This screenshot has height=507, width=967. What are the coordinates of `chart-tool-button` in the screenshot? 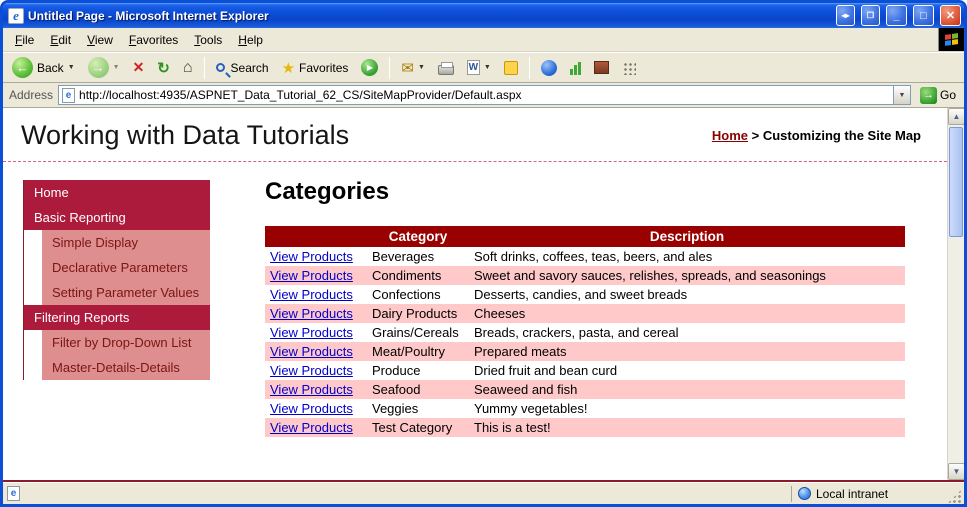 It's located at (575, 68).